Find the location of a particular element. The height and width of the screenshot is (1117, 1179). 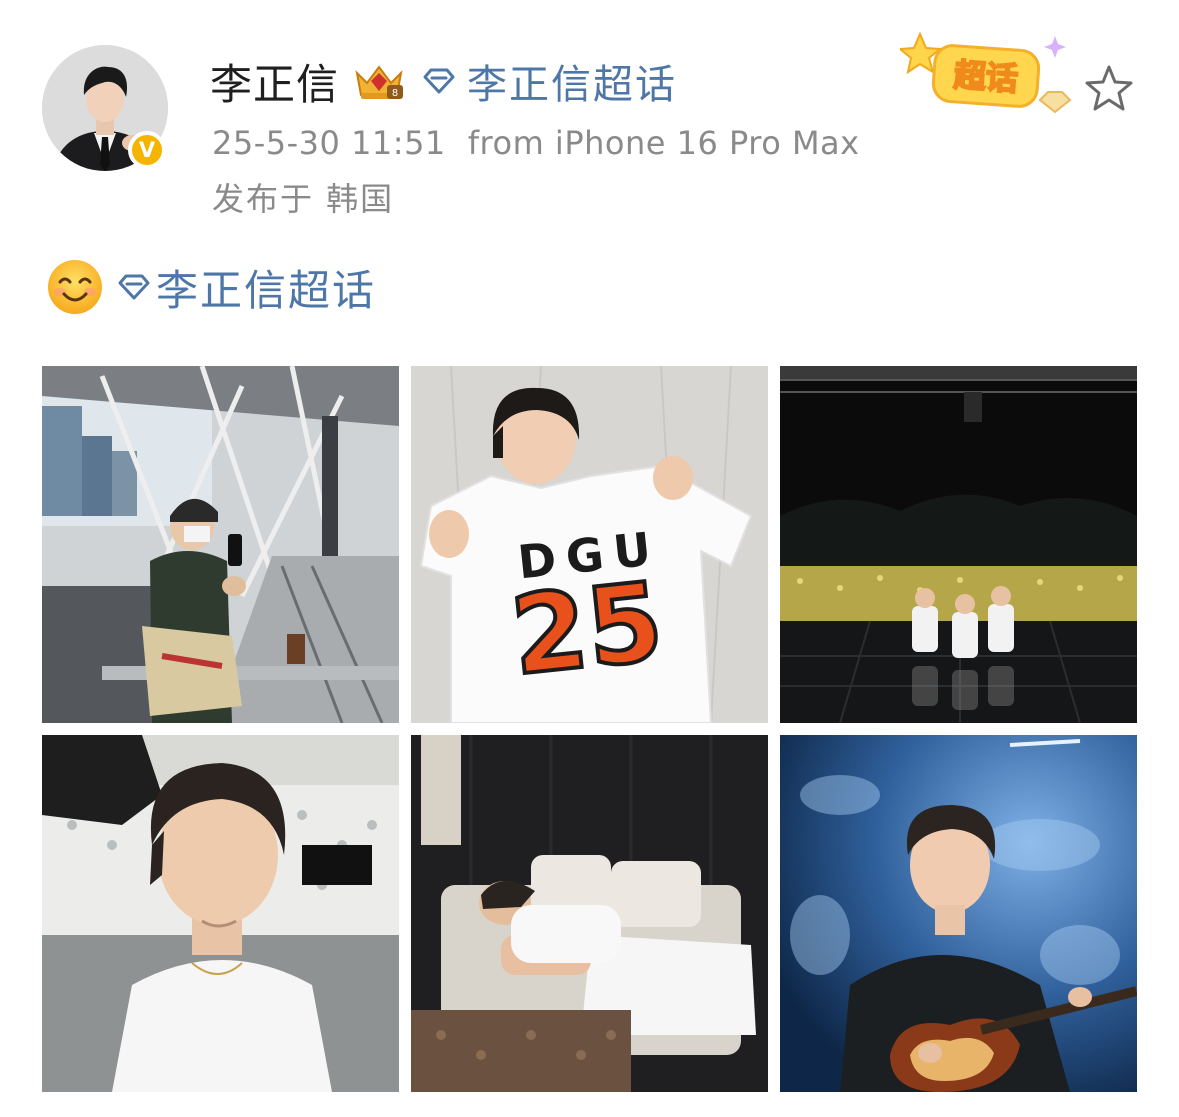

chaohua-badge: 超话 is located at coordinates (990, 72).